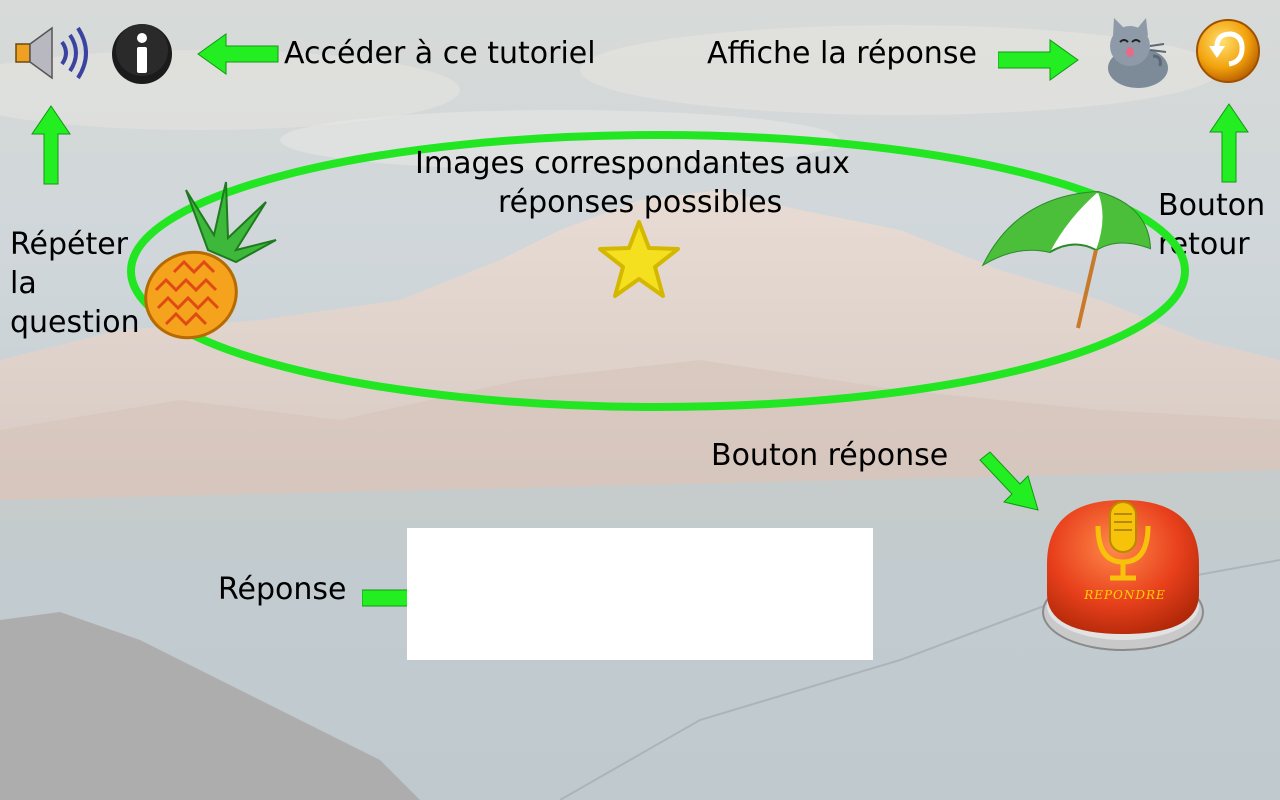 The height and width of the screenshot is (800, 1280). I want to click on answer-field, so click(640, 594).